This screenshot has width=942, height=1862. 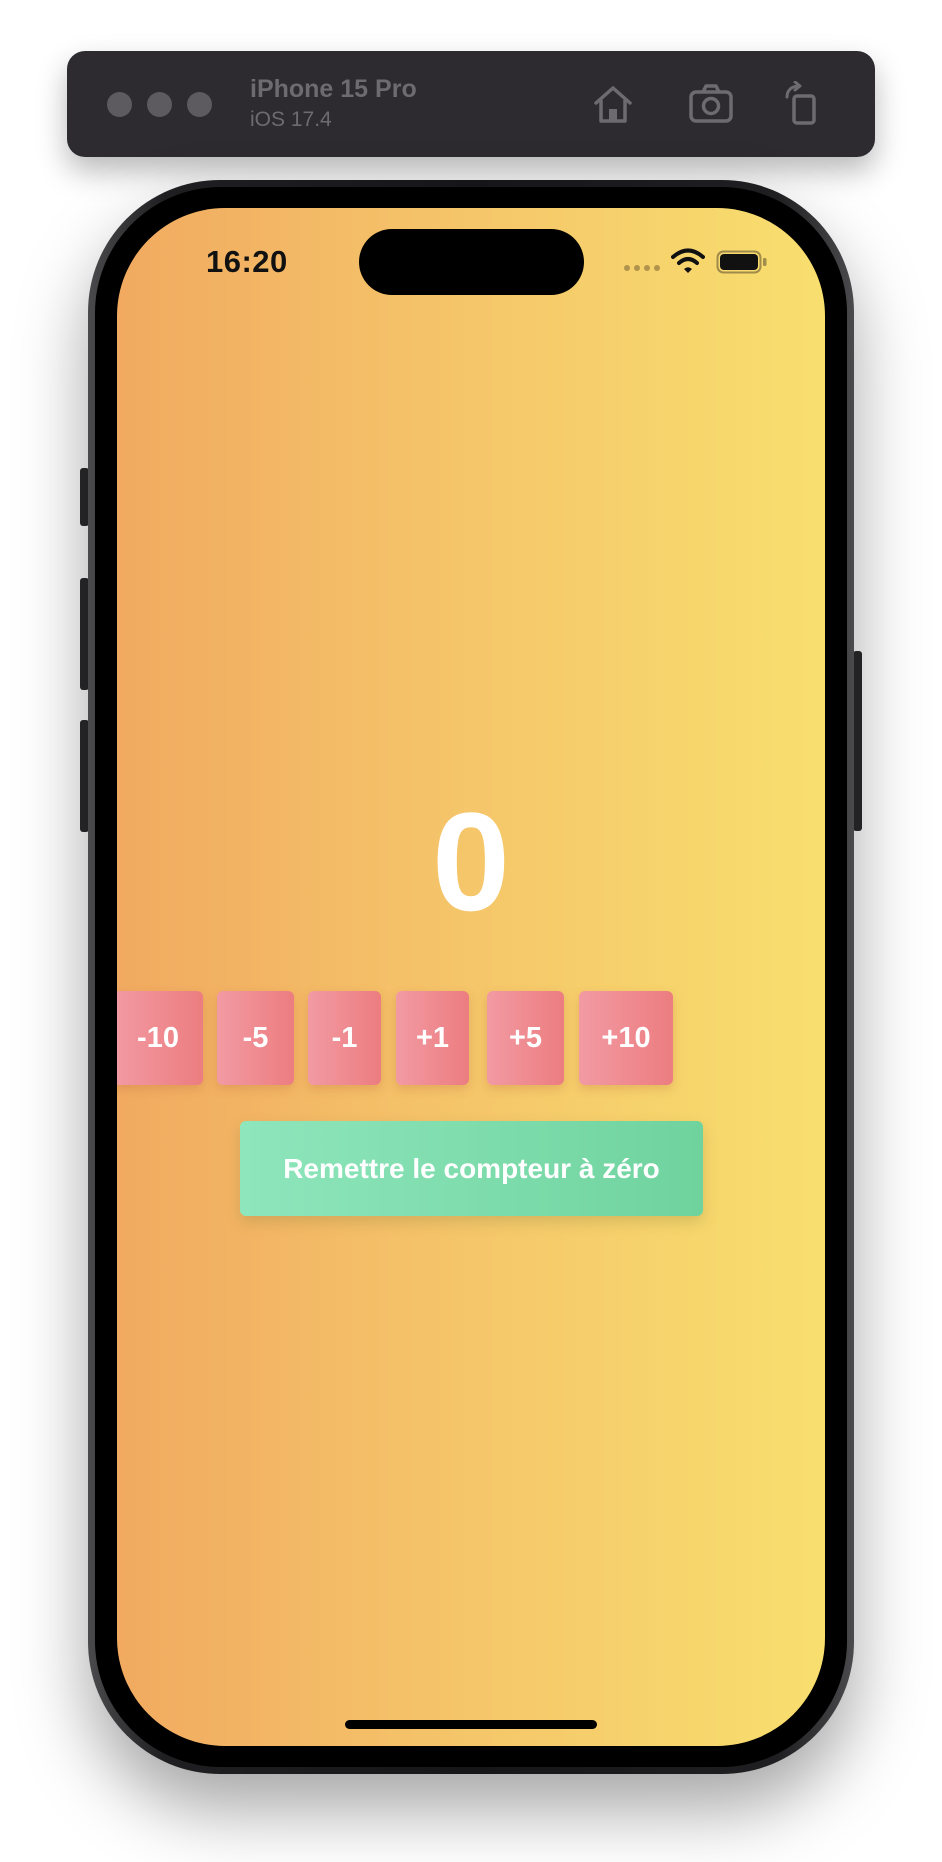 What do you see at coordinates (471, 104) in the screenshot?
I see `simulator-toolbar: iPhone 15 Pro iOS 17.4` at bounding box center [471, 104].